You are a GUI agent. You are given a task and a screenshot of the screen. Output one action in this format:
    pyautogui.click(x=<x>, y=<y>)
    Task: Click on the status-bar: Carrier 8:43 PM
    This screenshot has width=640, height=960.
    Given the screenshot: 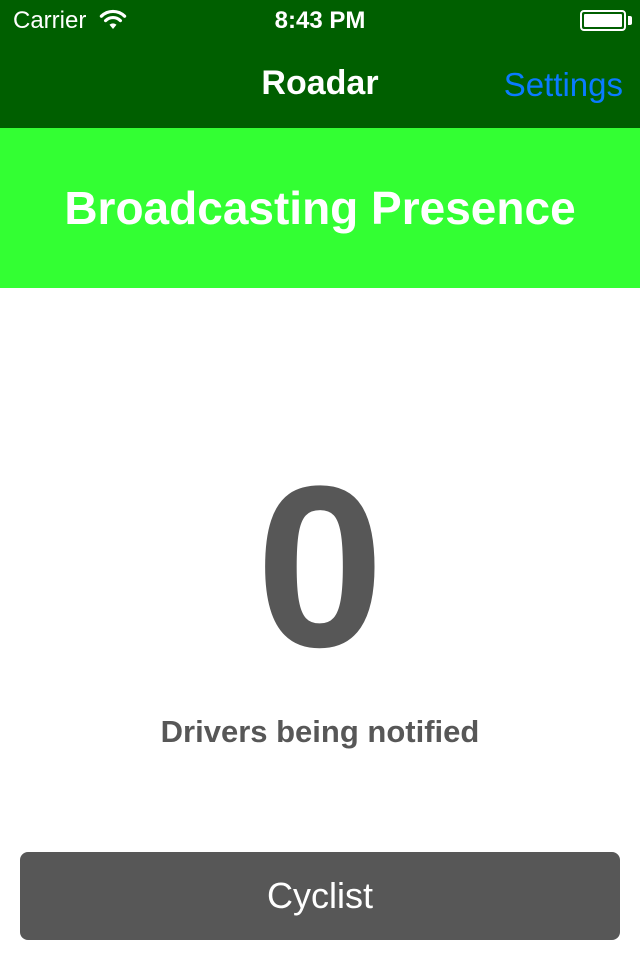 What is the action you would take?
    pyautogui.click(x=320, y=20)
    